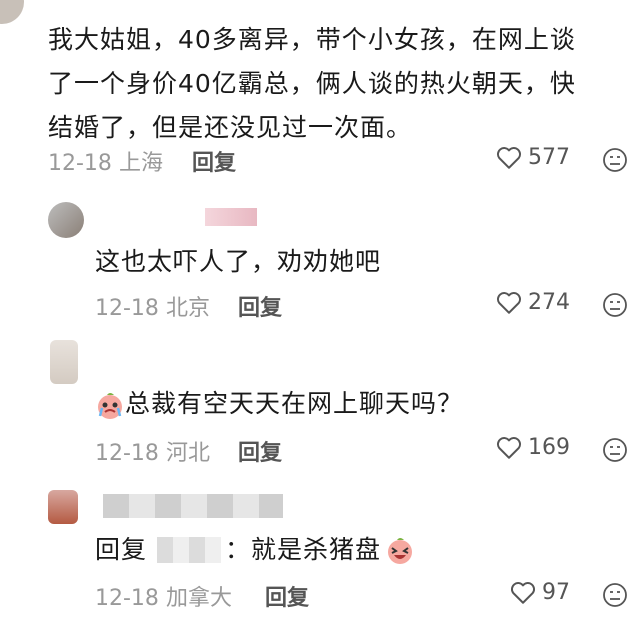  What do you see at coordinates (549, 447) in the screenshot?
I see `like-count: 169` at bounding box center [549, 447].